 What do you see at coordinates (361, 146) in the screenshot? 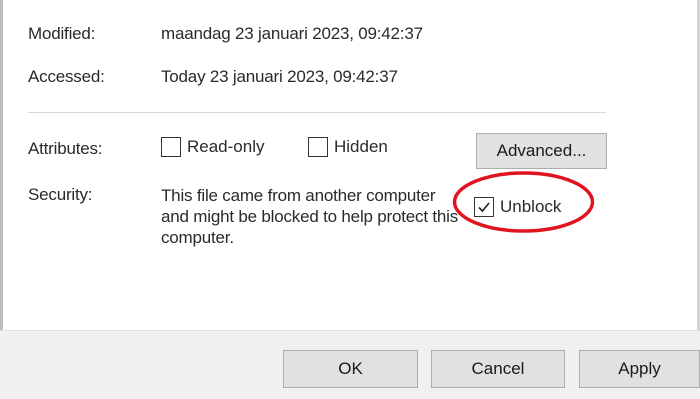
I see `hidden-label: Hidden` at bounding box center [361, 146].